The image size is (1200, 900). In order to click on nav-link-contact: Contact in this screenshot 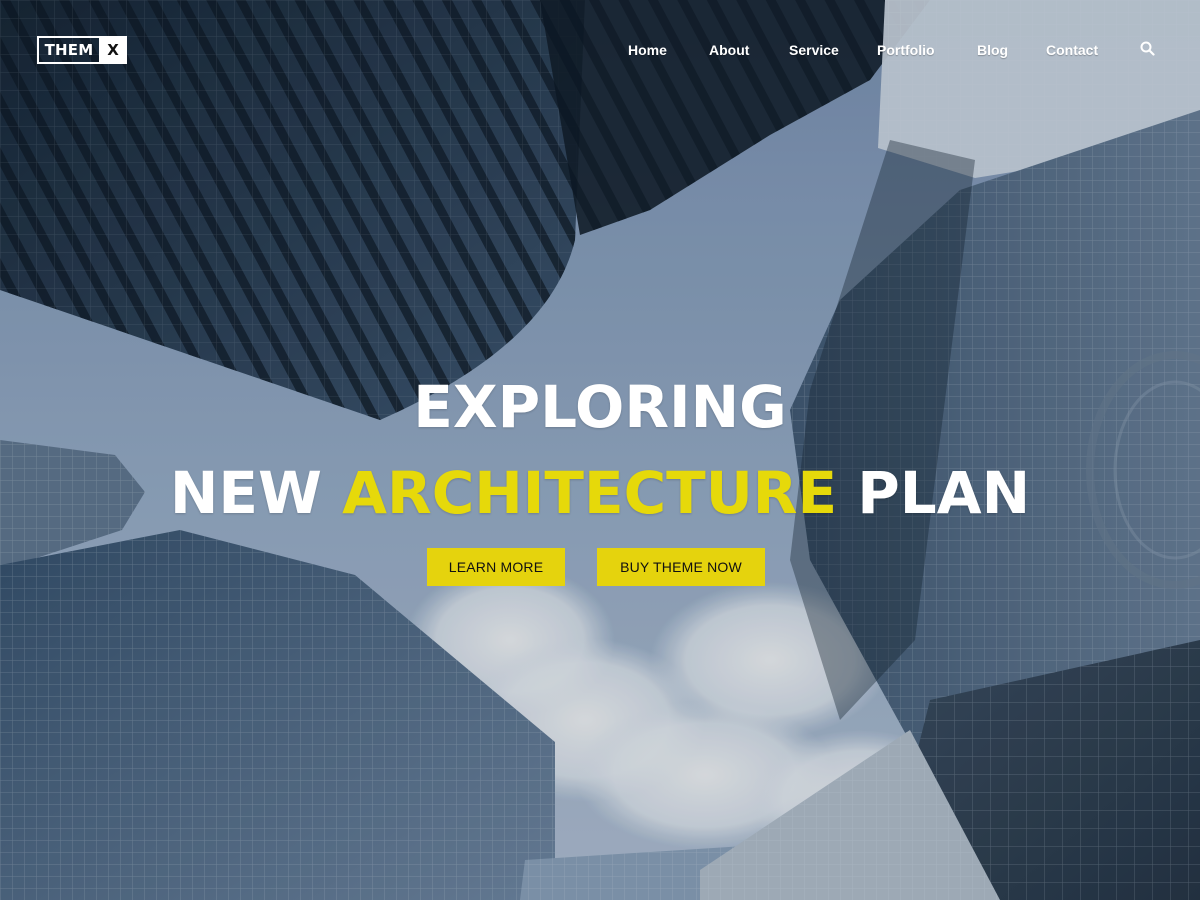, I will do `click(1072, 50)`.